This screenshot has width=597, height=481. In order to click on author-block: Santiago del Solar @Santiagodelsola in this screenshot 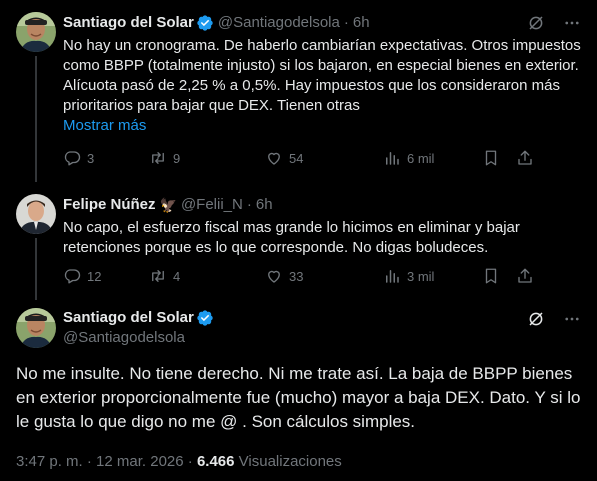, I will do `click(138, 328)`.